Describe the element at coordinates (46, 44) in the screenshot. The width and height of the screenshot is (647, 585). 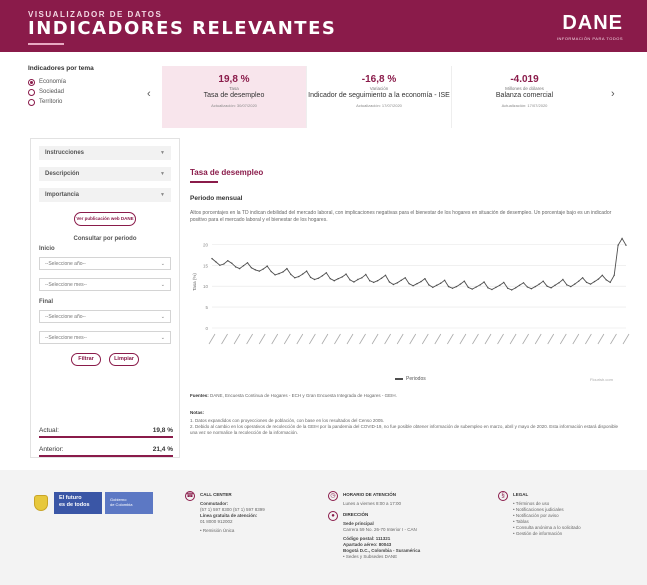
I see `title-underline` at that location.